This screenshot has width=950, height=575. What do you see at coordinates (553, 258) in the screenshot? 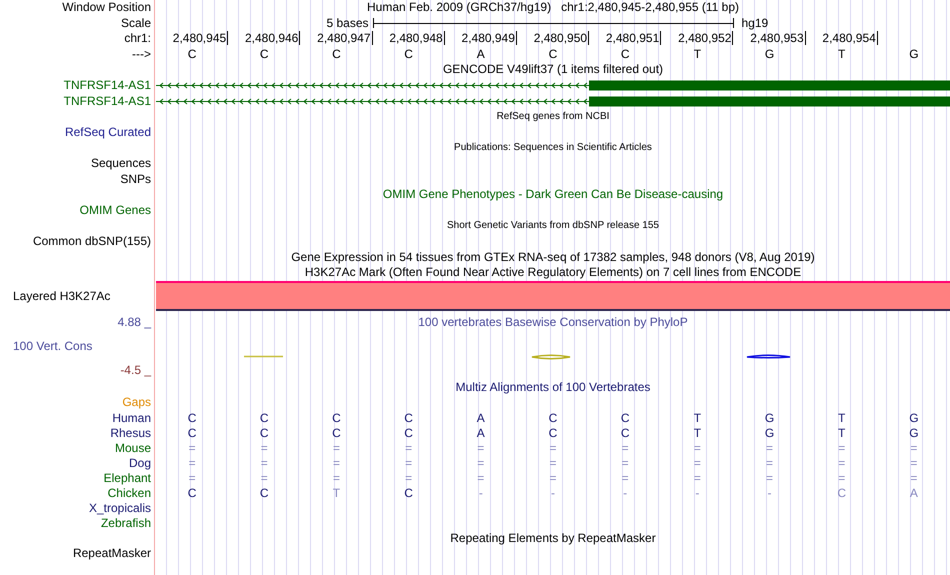
I see `track-title: Gene Expression in 54 tissues from GTEx RNA-seq of 17382 samples, 948 donors (V8, Aug 2019)` at bounding box center [553, 258].